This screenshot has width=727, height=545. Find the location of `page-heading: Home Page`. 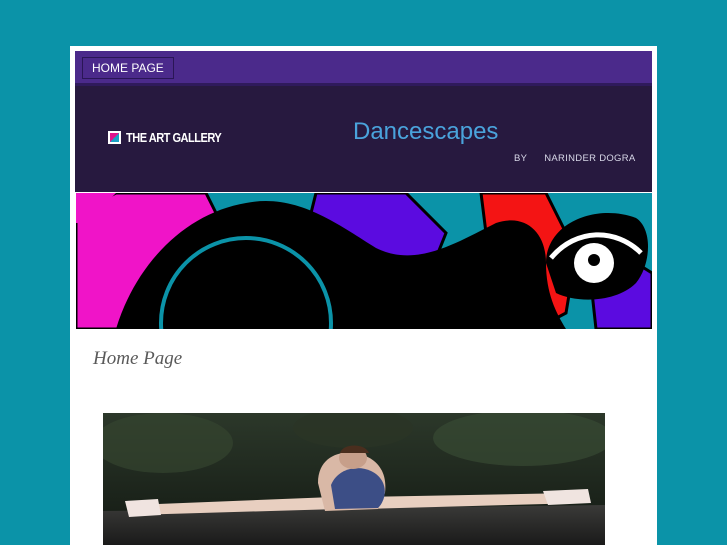

page-heading: Home Page is located at coordinates (138, 358).